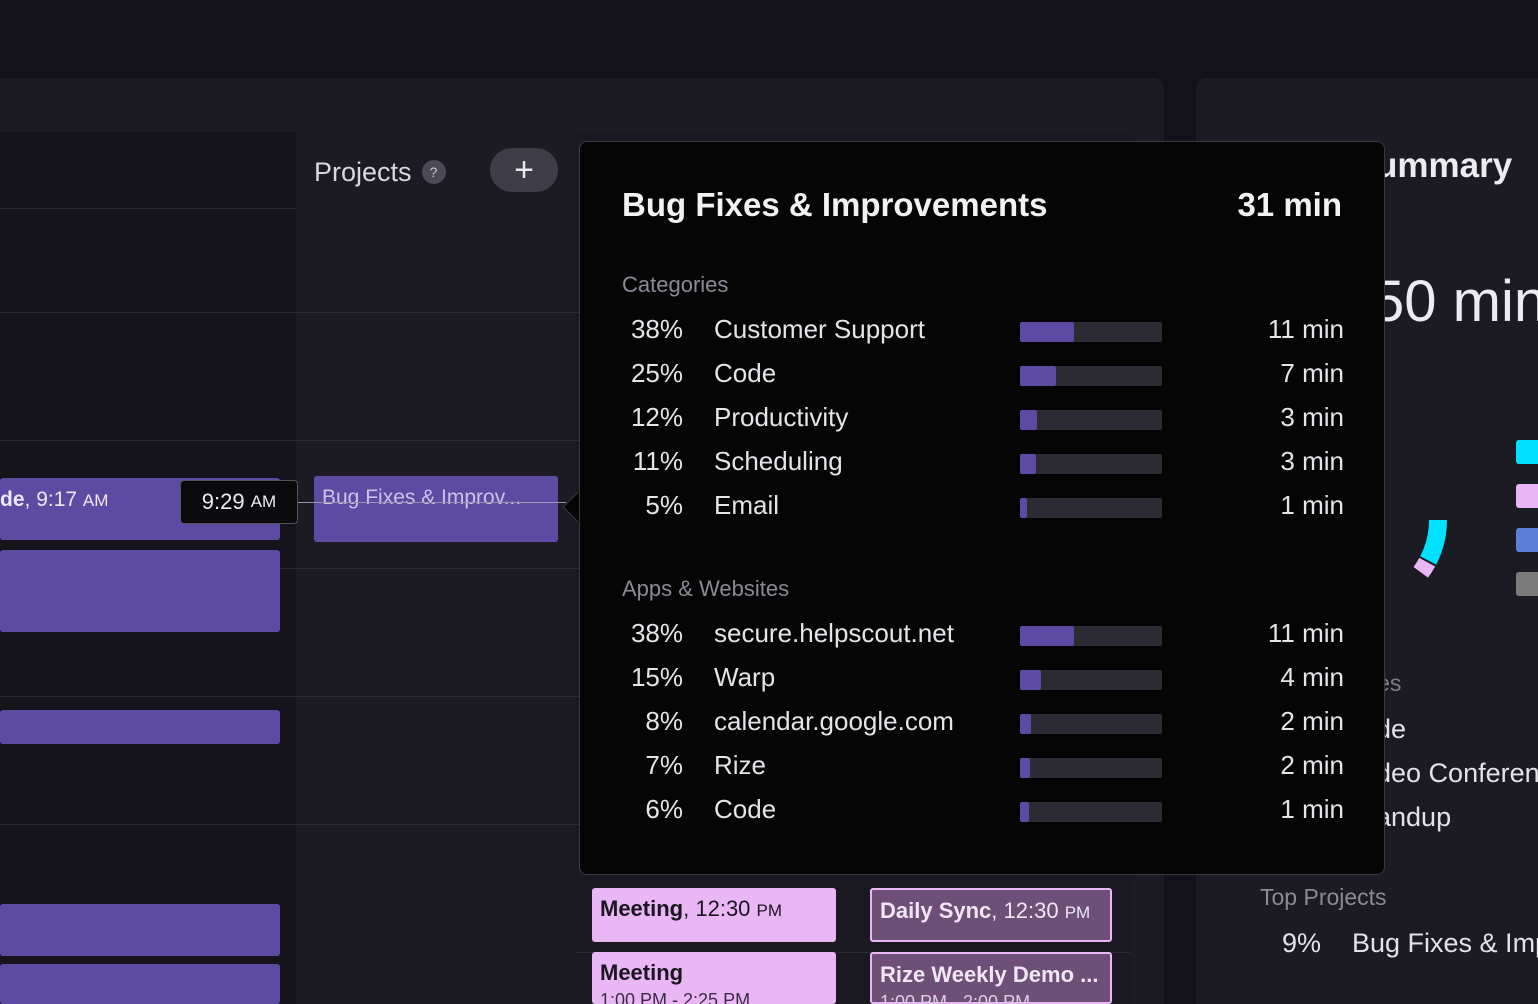 The image size is (1538, 1004). I want to click on row-percent: 25%, so click(656, 373).